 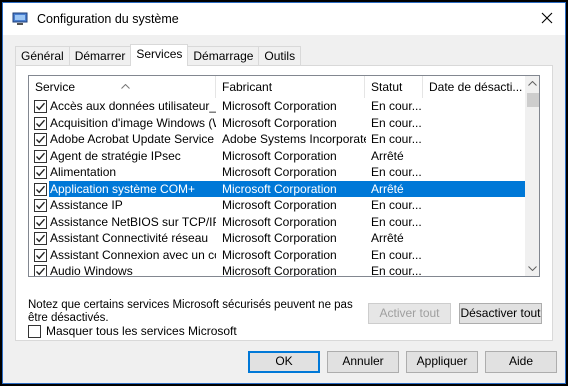 I want to click on tab-services: Services, so click(x=159, y=55).